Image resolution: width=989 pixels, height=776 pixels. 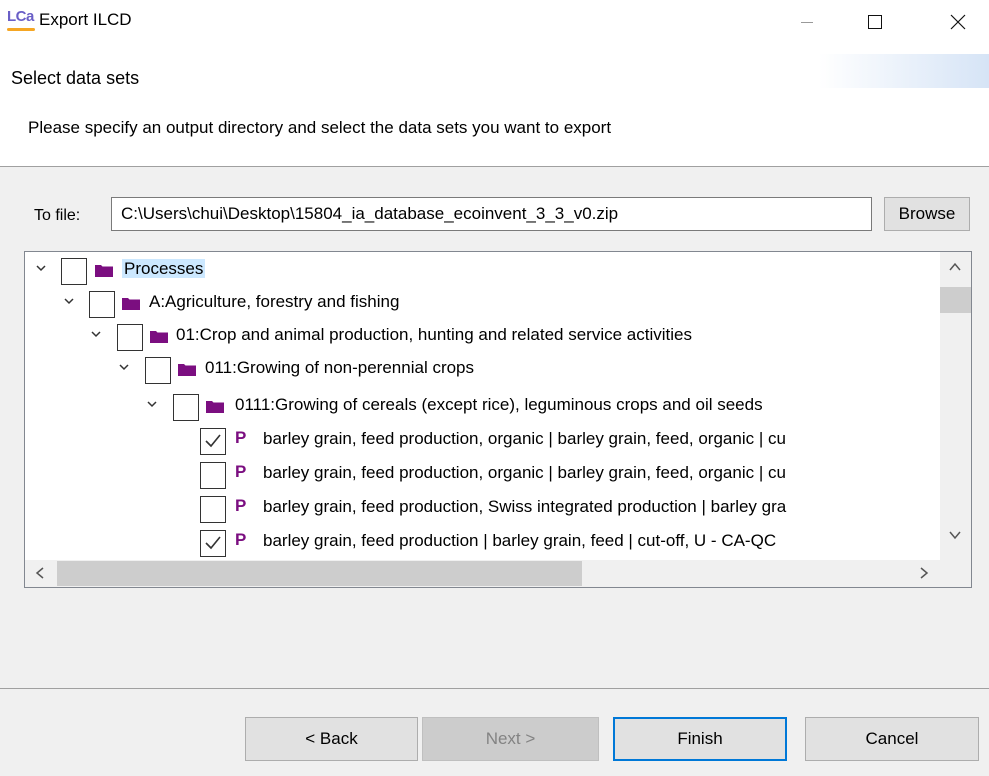 I want to click on vertical-scroll-thumb, so click(x=955, y=300).